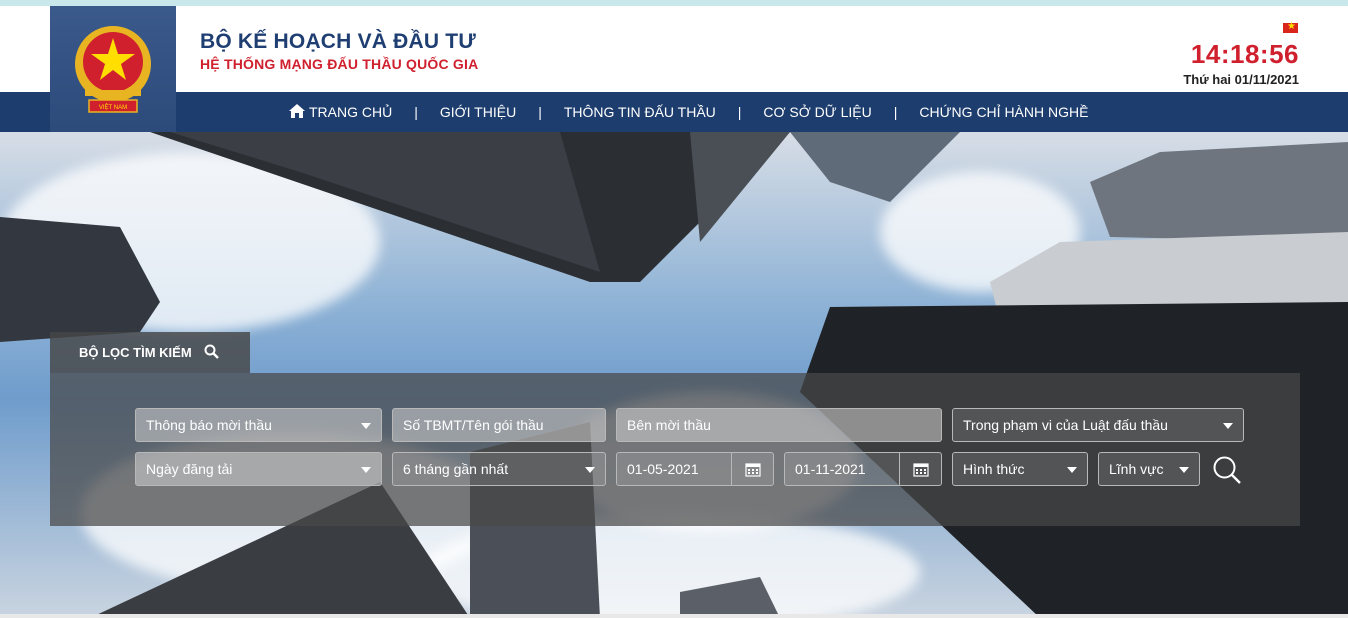  What do you see at coordinates (351, 112) in the screenshot?
I see `nav-home-label: TRANG CHỦ` at bounding box center [351, 112].